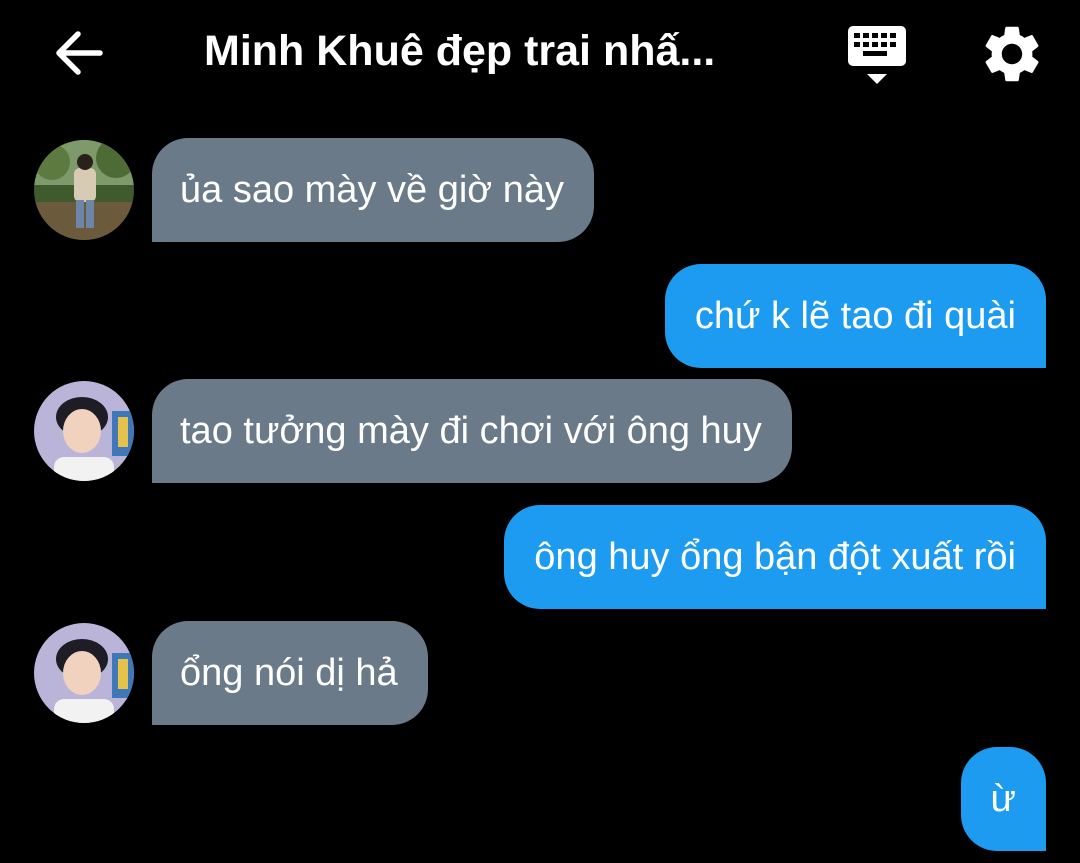 This screenshot has height=863, width=1080. What do you see at coordinates (775, 557) in the screenshot?
I see `message-bubble-outgoing: ông huy ổng bận đột xuất rồi` at bounding box center [775, 557].